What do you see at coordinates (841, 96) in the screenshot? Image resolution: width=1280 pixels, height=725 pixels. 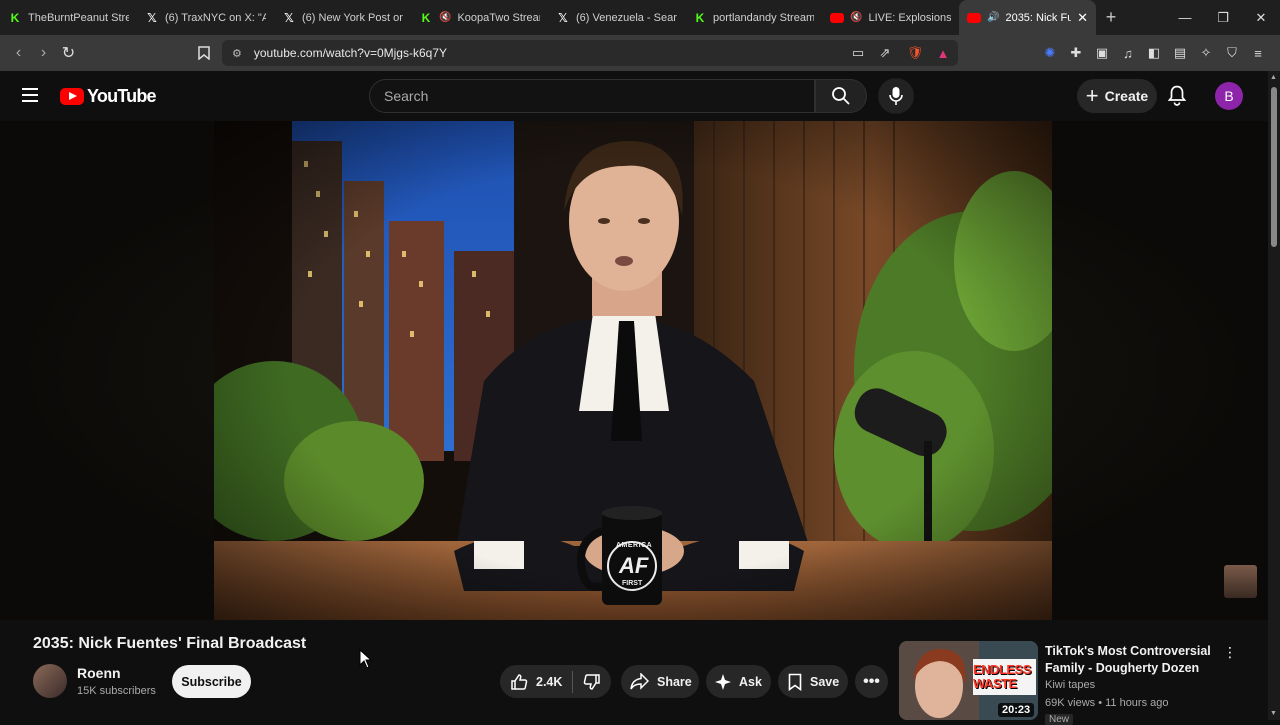 I see `search-button` at bounding box center [841, 96].